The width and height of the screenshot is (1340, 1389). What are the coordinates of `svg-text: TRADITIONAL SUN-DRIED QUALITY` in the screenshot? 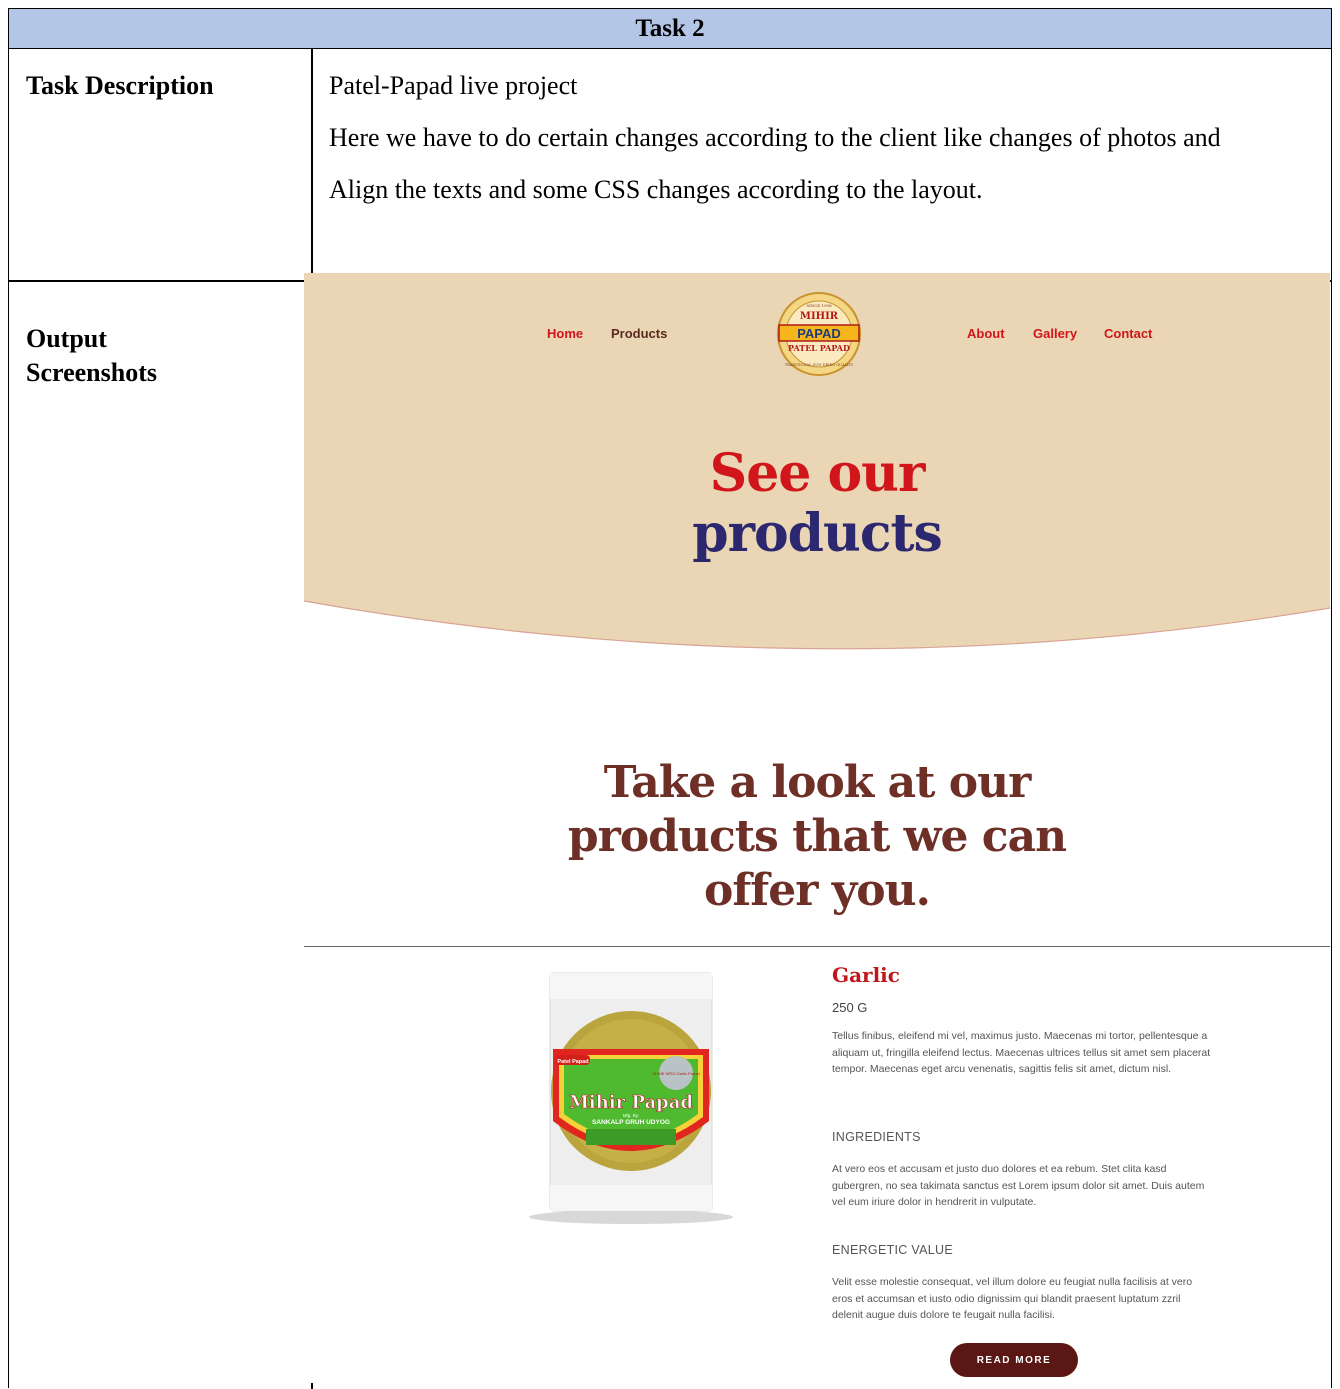 It's located at (819, 365).